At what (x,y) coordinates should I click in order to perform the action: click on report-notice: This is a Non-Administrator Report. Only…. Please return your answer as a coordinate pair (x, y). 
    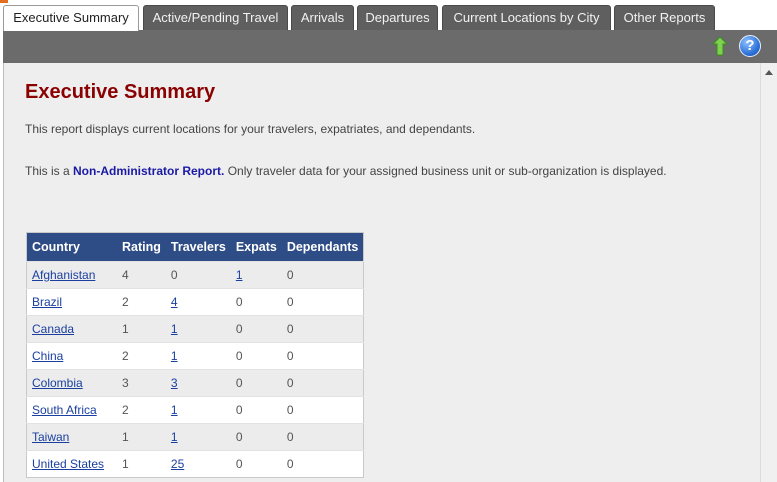
    Looking at the image, I should click on (346, 171).